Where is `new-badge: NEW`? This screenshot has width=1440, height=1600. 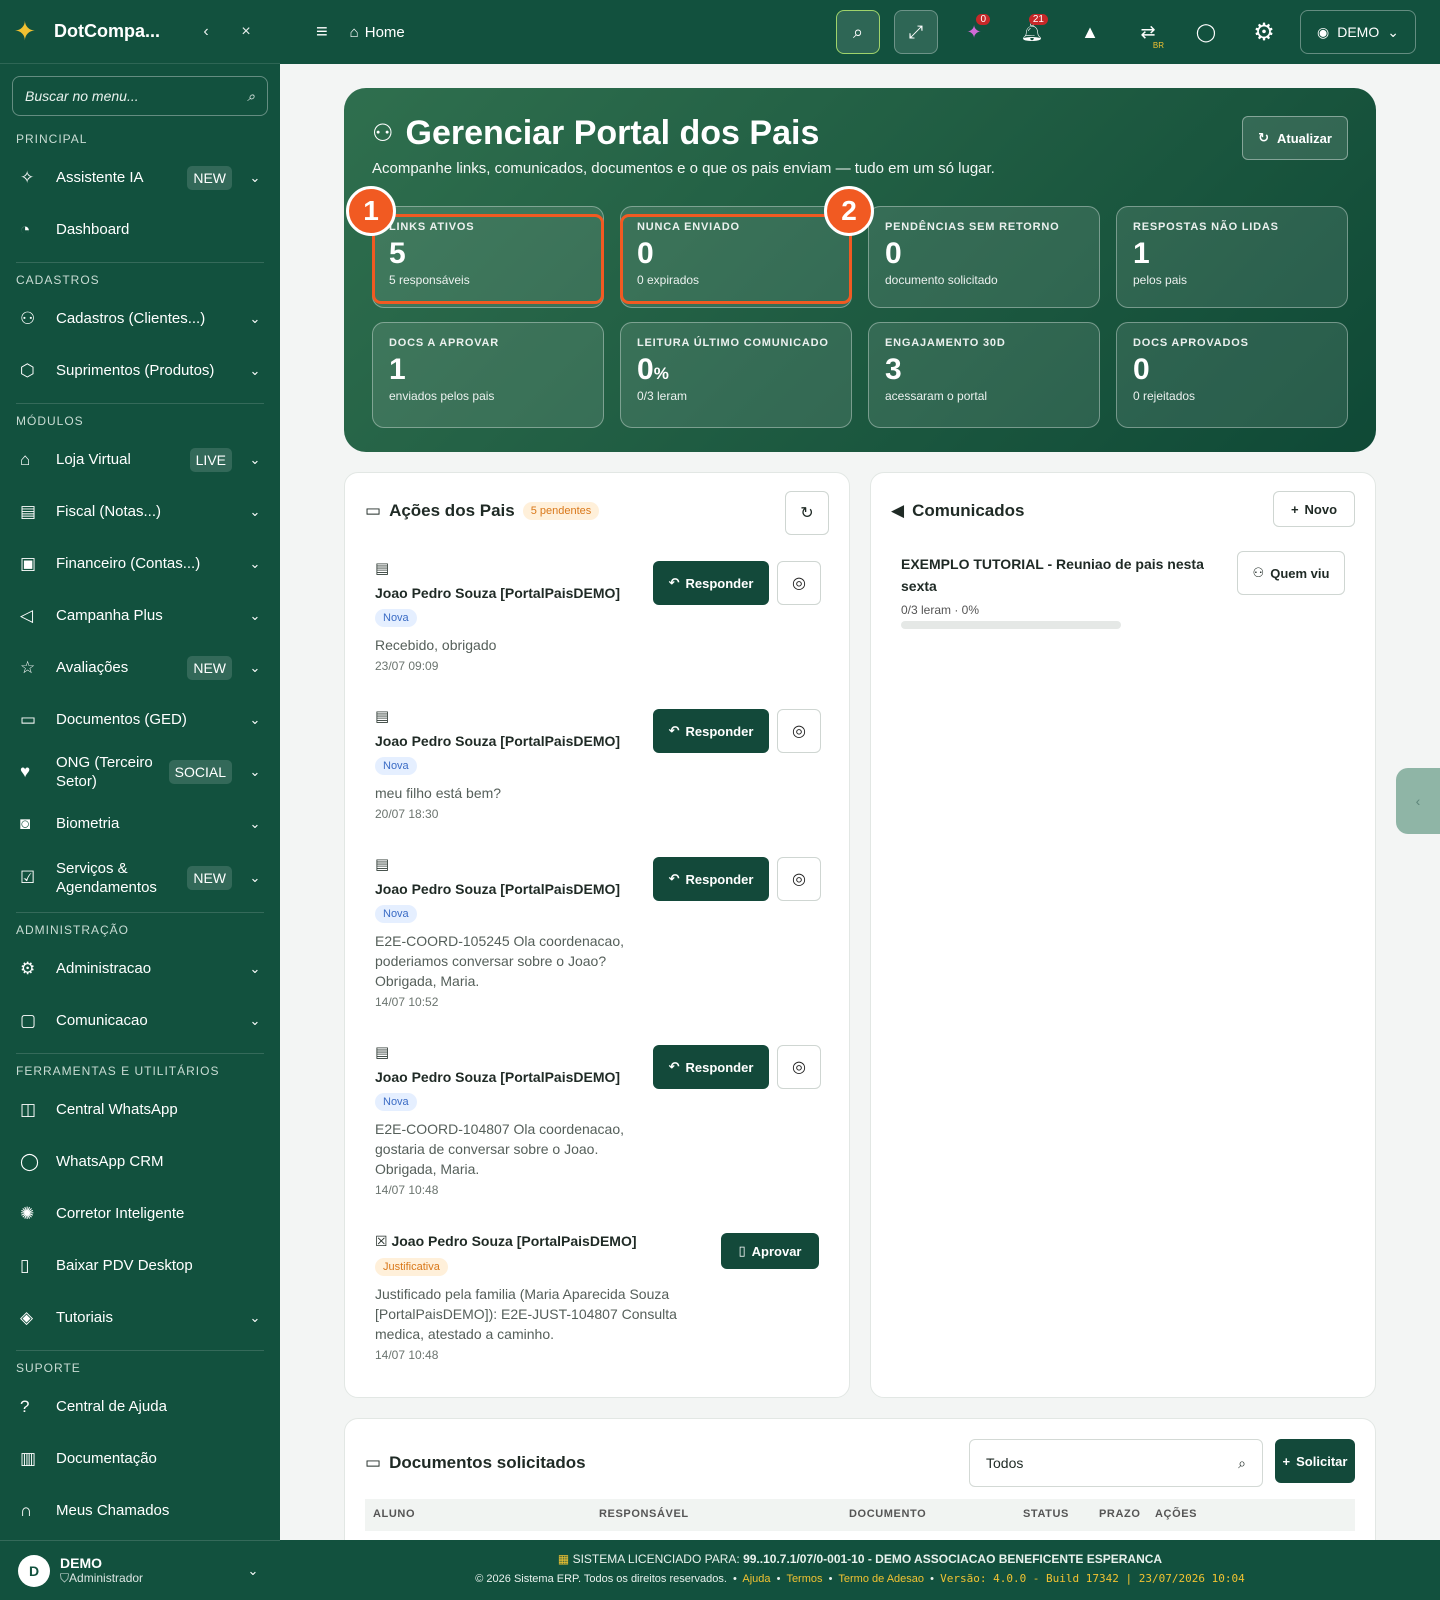 new-badge: NEW is located at coordinates (209, 178).